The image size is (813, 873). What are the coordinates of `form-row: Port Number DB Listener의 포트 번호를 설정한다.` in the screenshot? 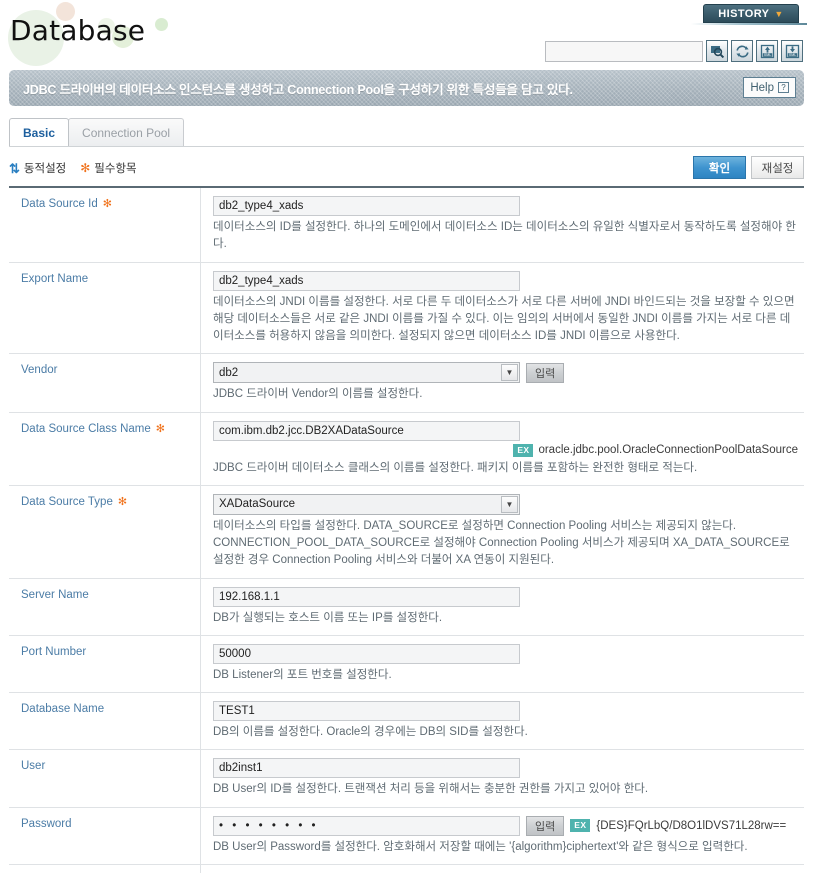 It's located at (406, 664).